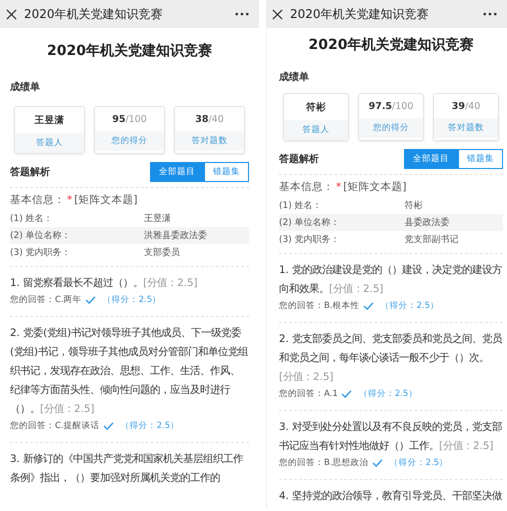 This screenshot has height=511, width=507. I want to click on question-text: 1. 党的政治建设是党的（）建设，决定党的建设方向和效果。[分值：2.5], so click(391, 280).